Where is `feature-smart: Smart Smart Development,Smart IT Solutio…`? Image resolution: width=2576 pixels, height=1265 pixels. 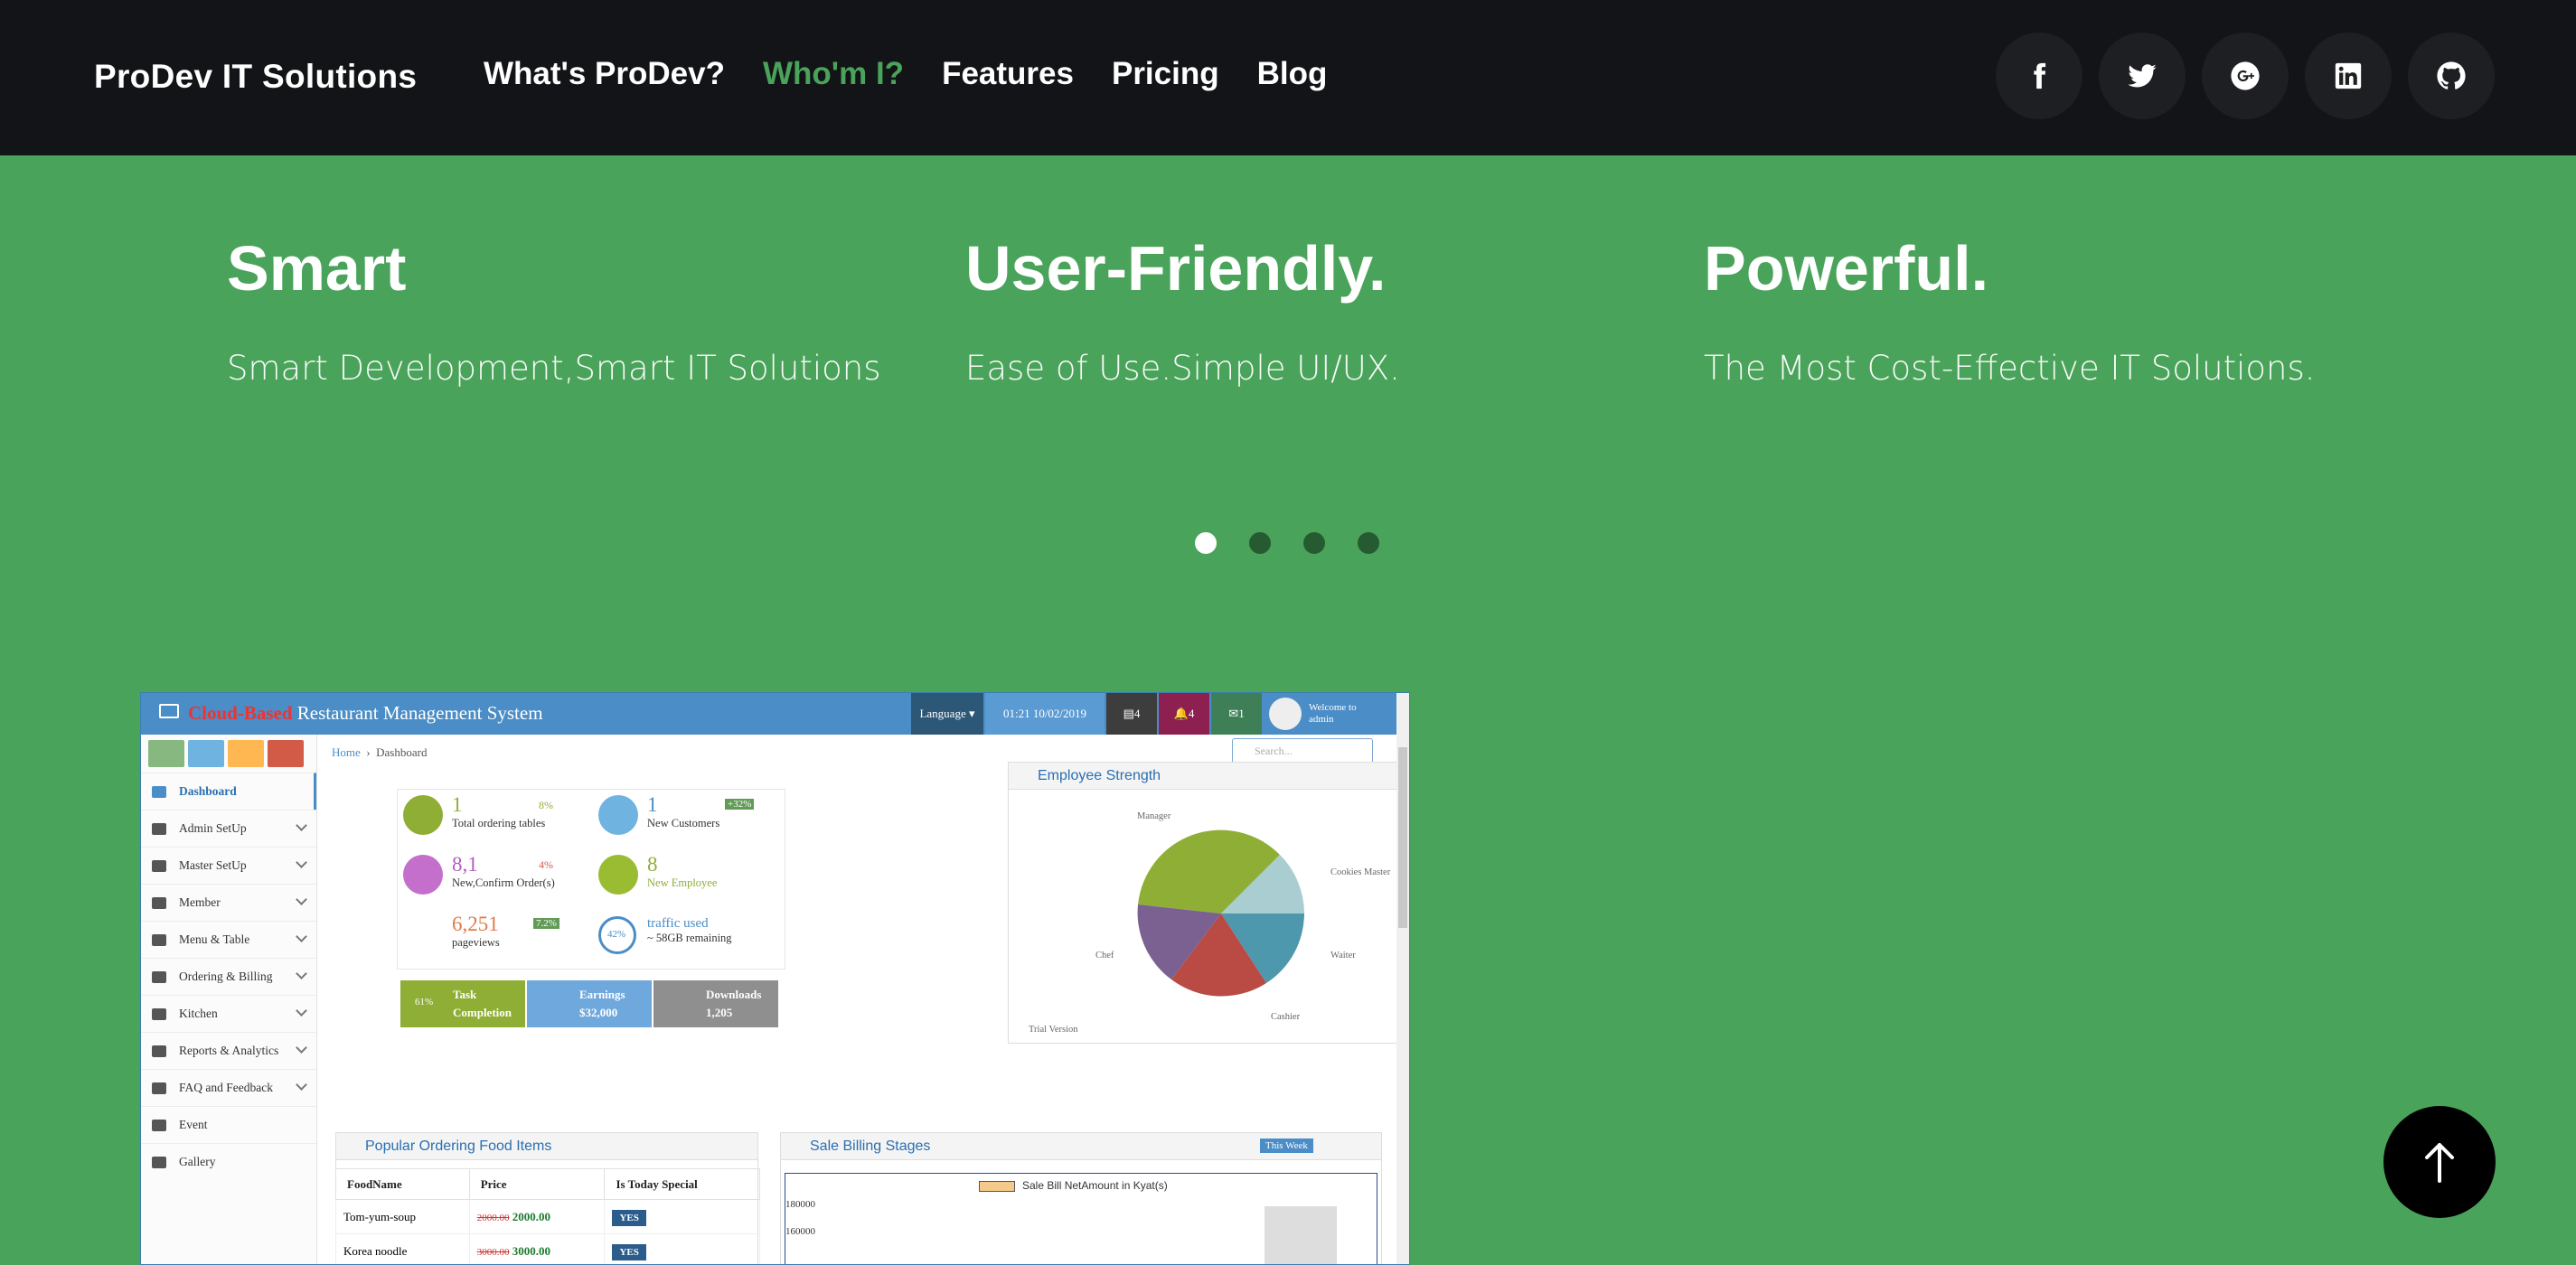
feature-smart: Smart Smart Development,Smart IT Solutio… is located at coordinates (554, 310).